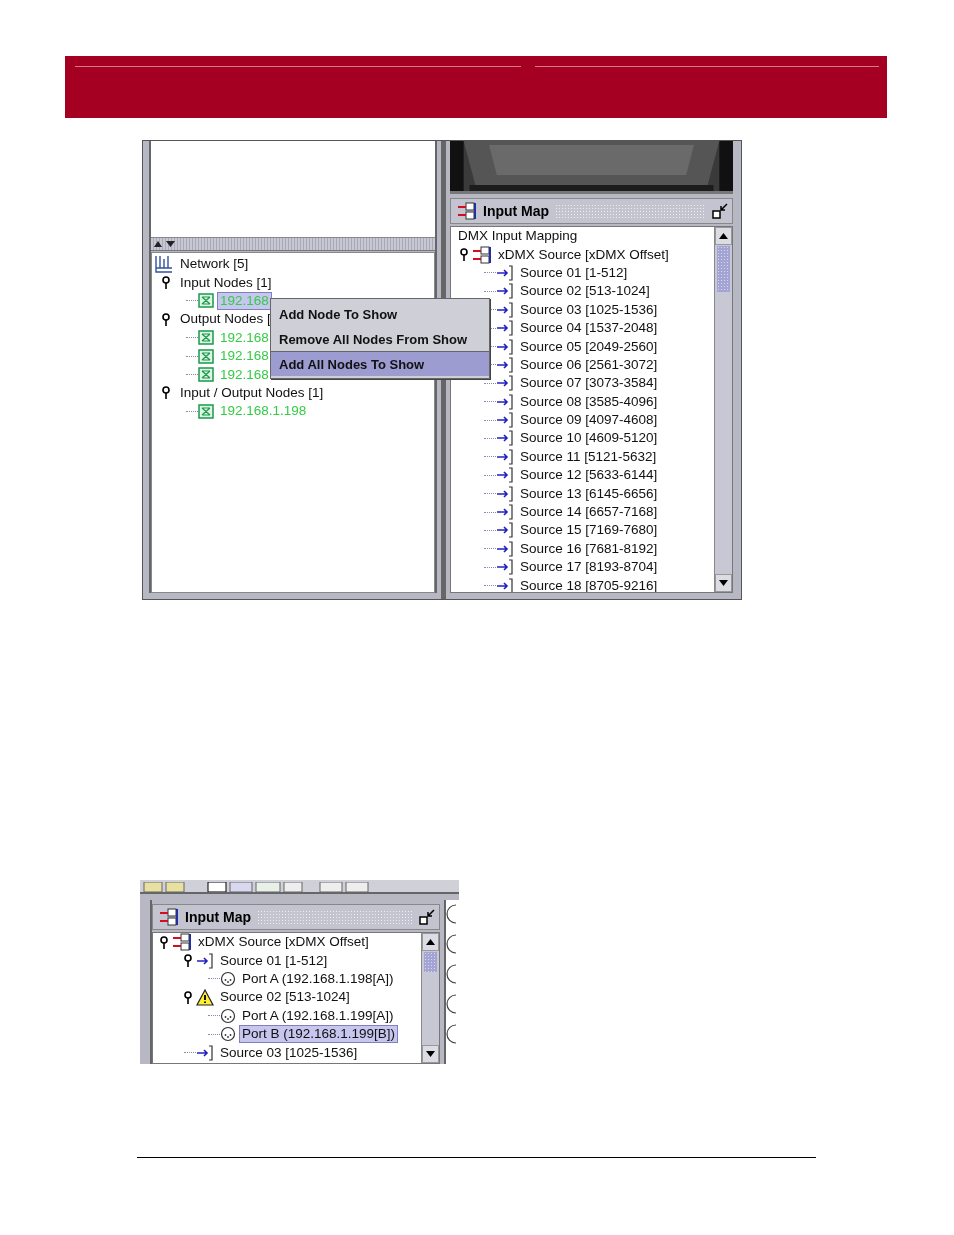 The image size is (954, 1235). What do you see at coordinates (589, 383) in the screenshot?
I see `tree-item: Source 07 [3073-3584]` at bounding box center [589, 383].